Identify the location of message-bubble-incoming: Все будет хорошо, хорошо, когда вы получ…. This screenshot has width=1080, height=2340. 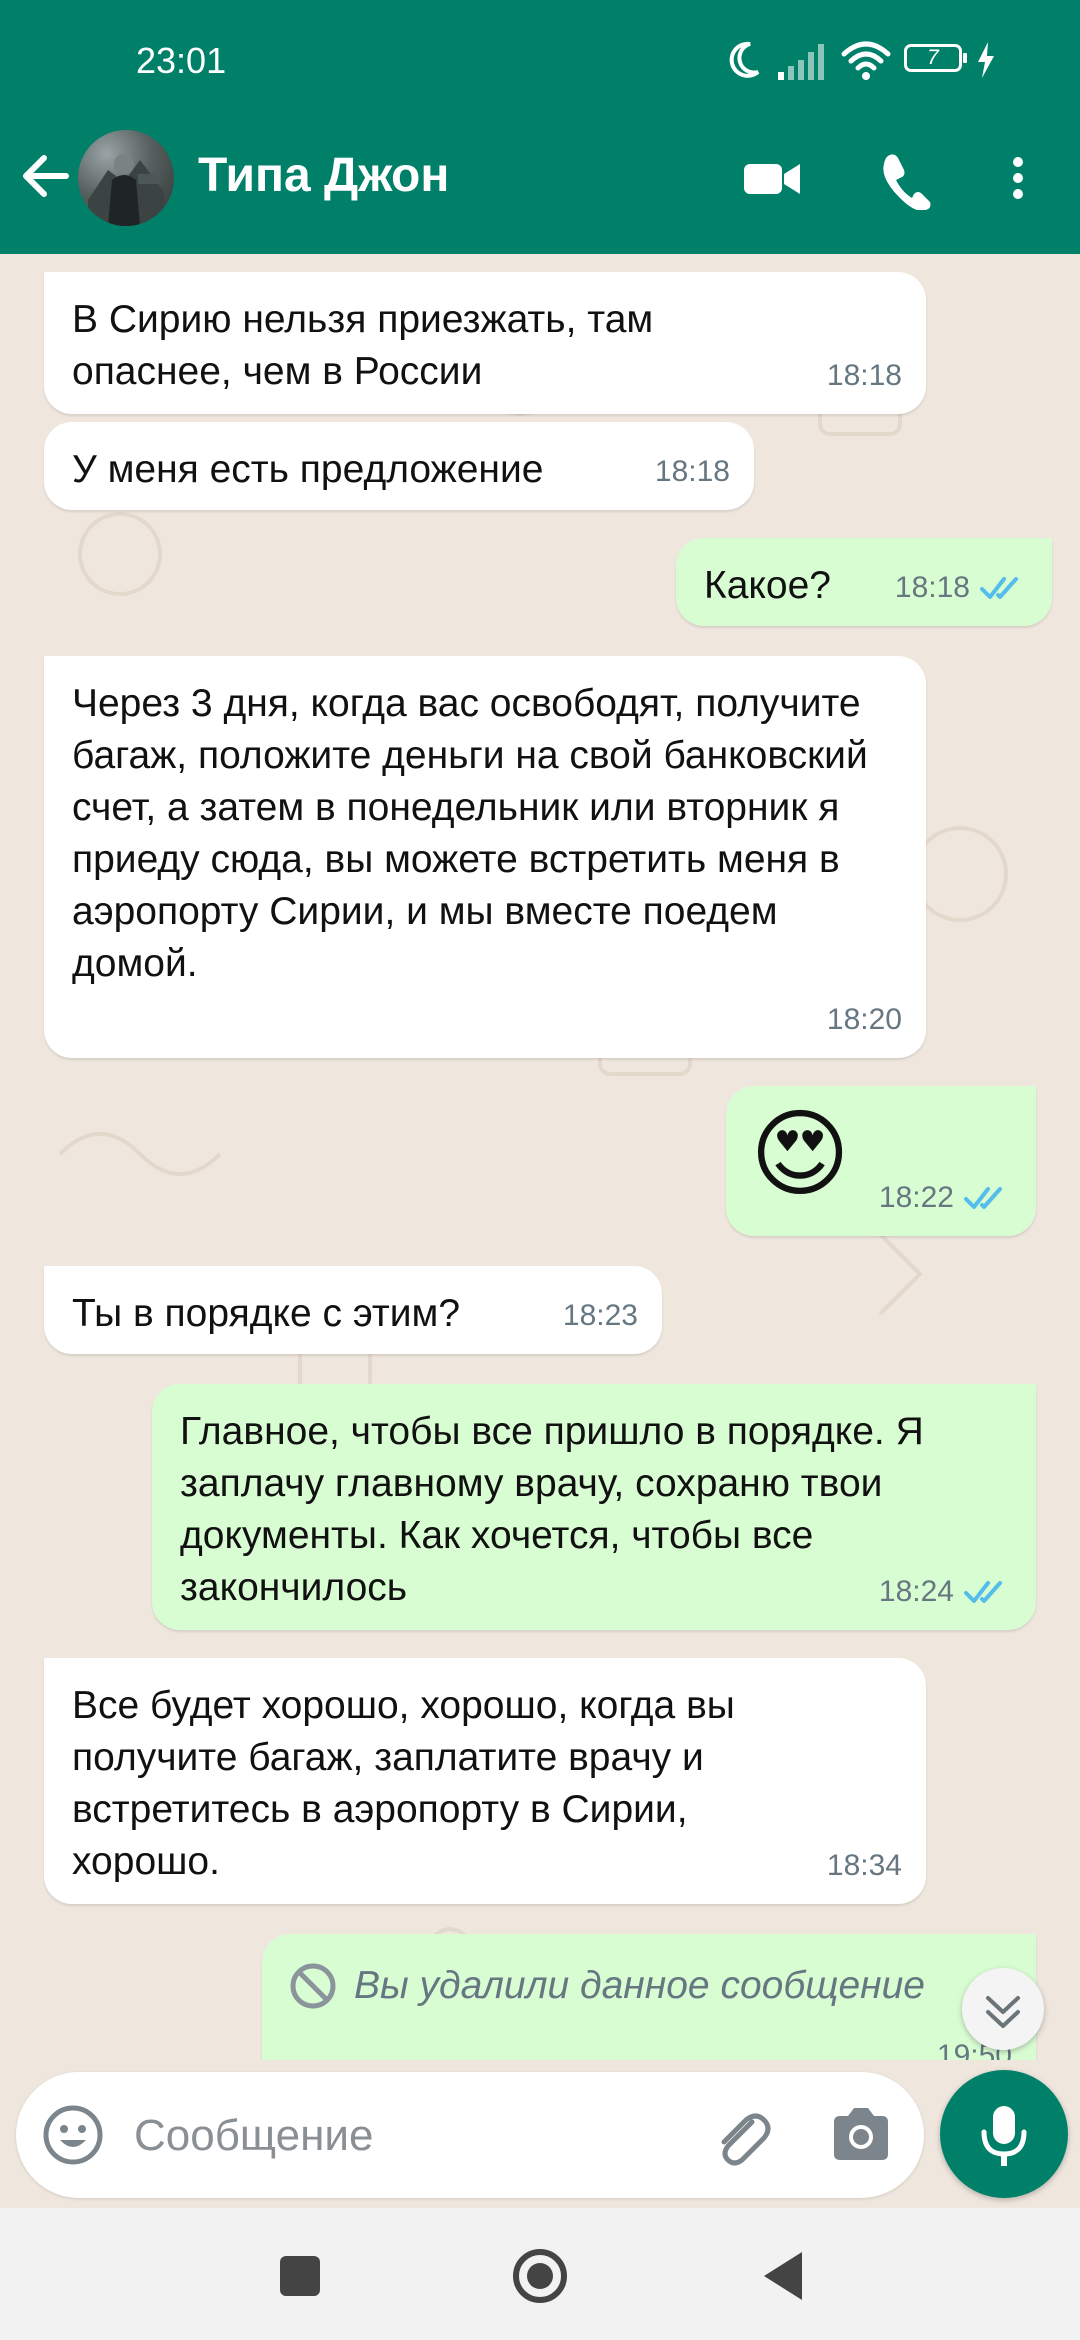
(485, 1781).